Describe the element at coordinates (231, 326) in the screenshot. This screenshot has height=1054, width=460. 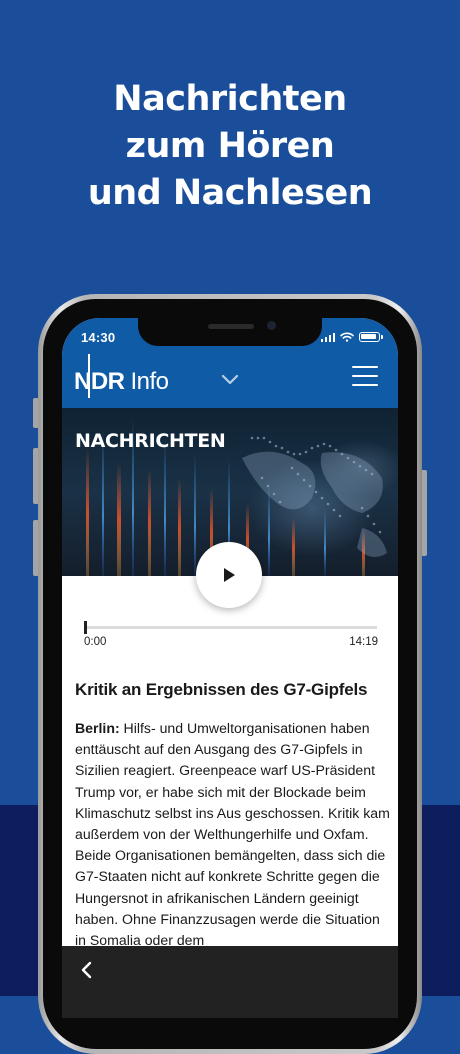
I see `phone-speaker` at that location.